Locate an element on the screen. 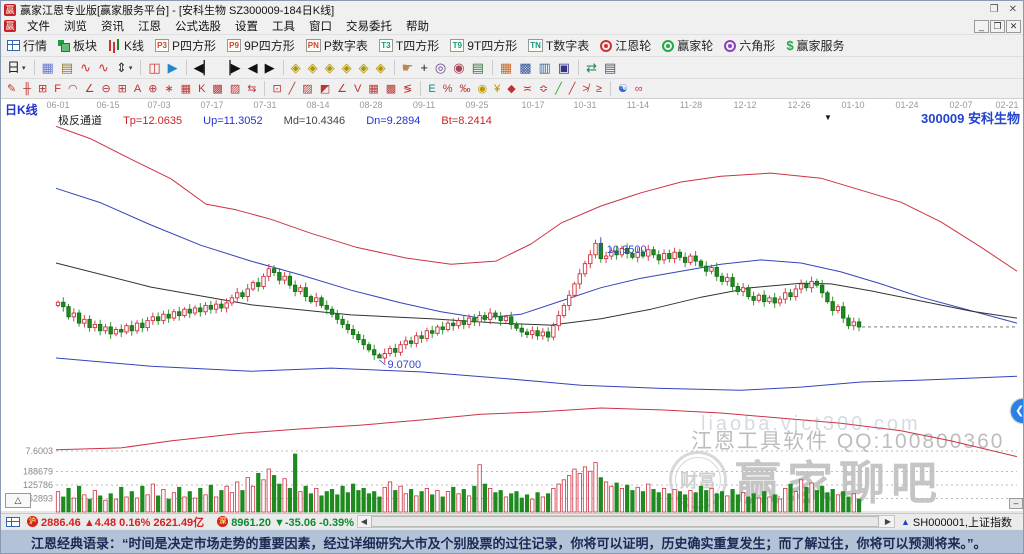 The width and height of the screenshot is (1024, 554). draw-grid-dense-icon: ▩ is located at coordinates (217, 89).